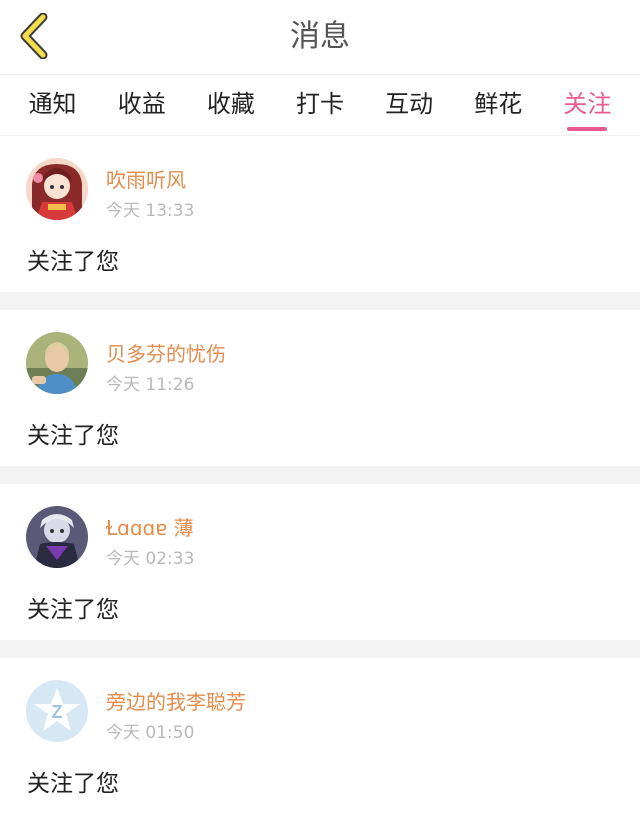 The image size is (640, 822). What do you see at coordinates (230, 105) in the screenshot?
I see `tab-favorites: 收藏` at bounding box center [230, 105].